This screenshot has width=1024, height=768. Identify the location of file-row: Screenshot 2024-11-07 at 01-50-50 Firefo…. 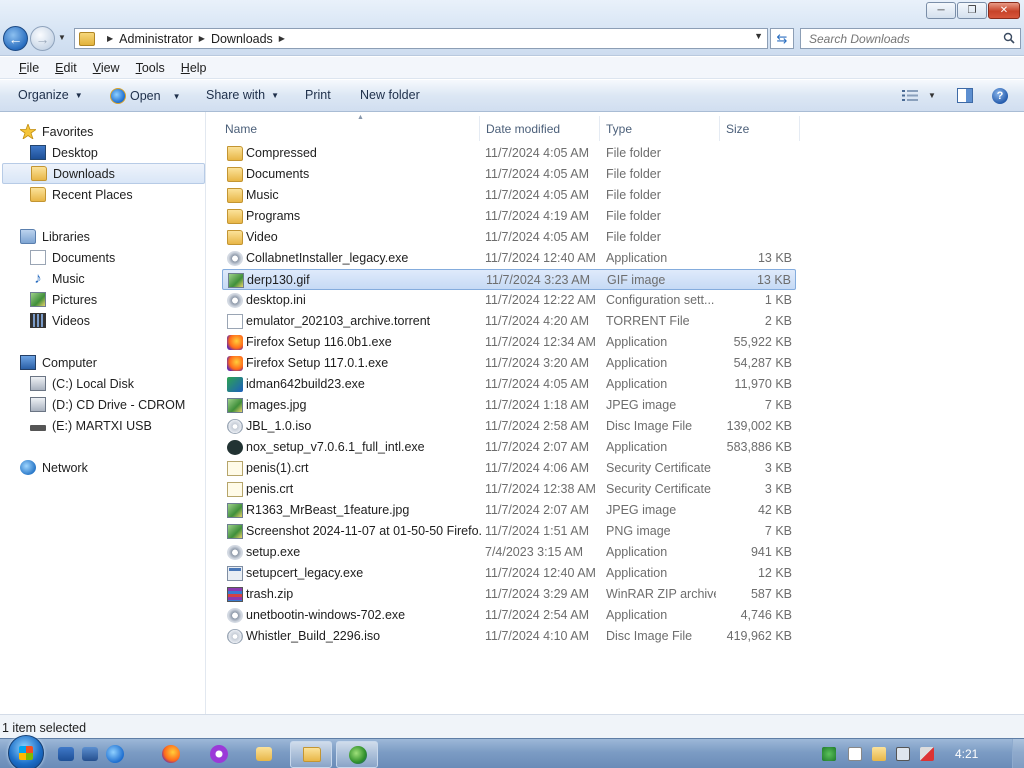
(509, 531).